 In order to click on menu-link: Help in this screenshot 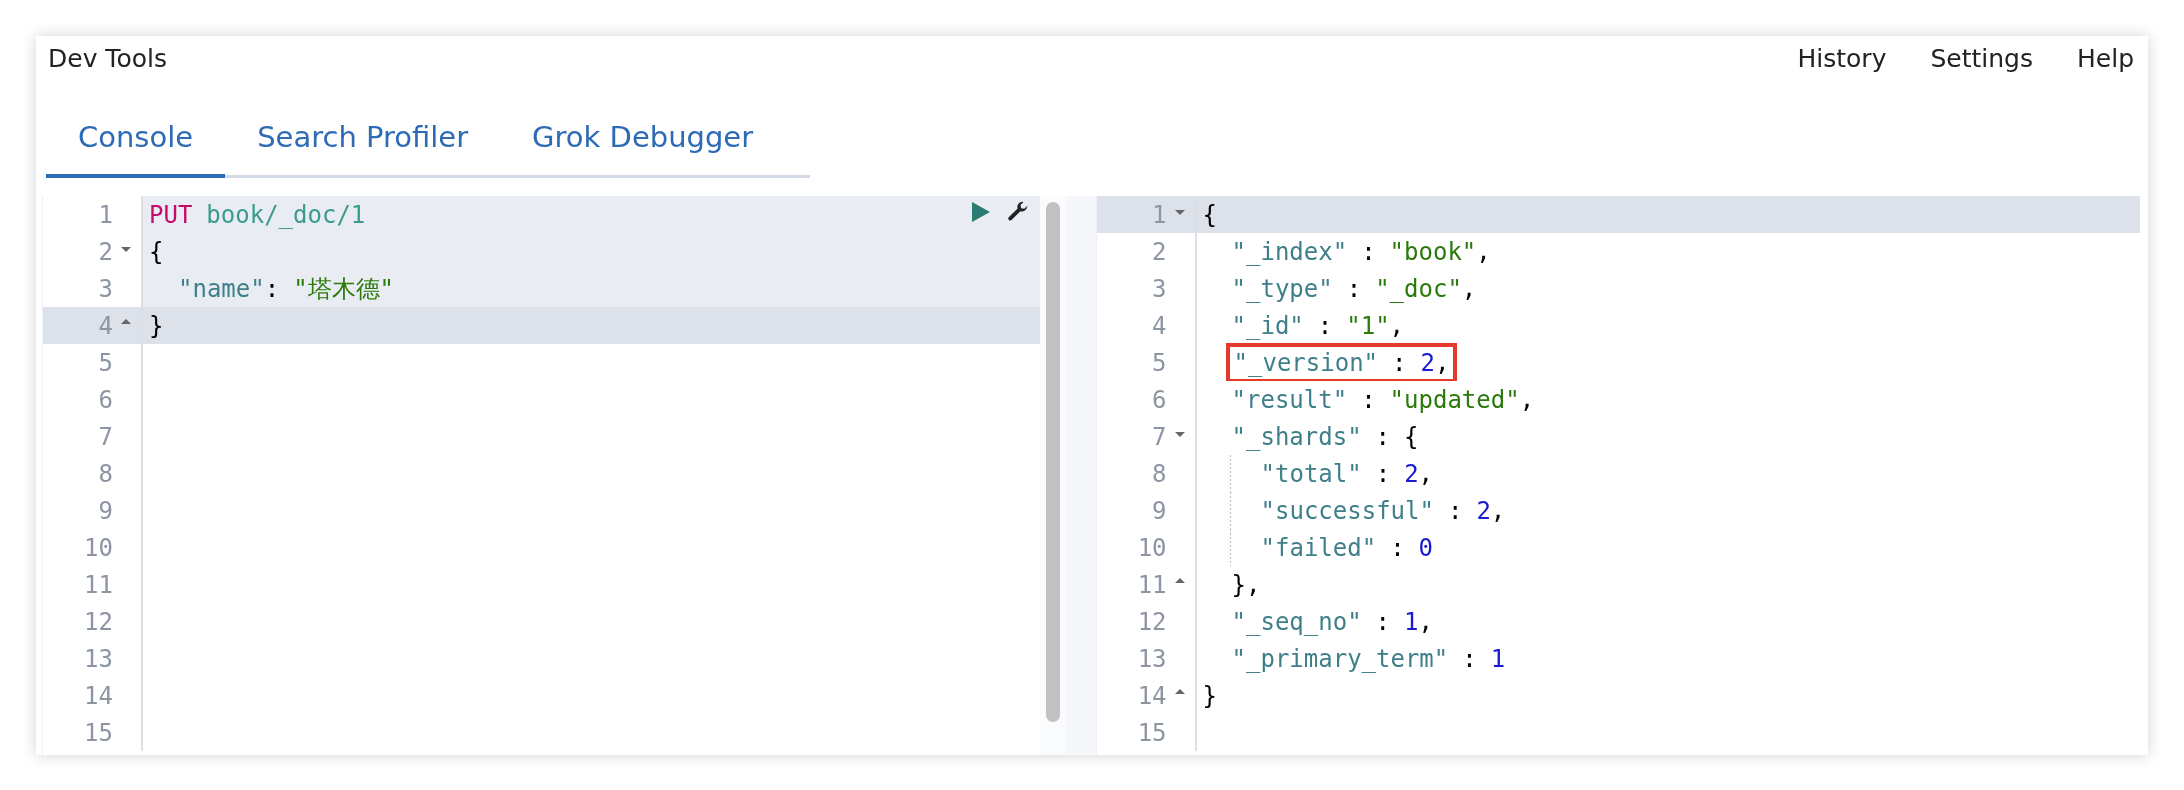, I will do `click(2105, 58)`.